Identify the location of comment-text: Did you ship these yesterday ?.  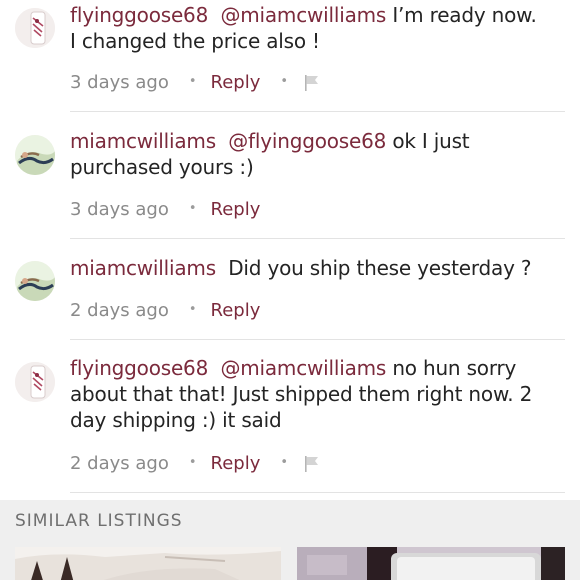
(373, 268).